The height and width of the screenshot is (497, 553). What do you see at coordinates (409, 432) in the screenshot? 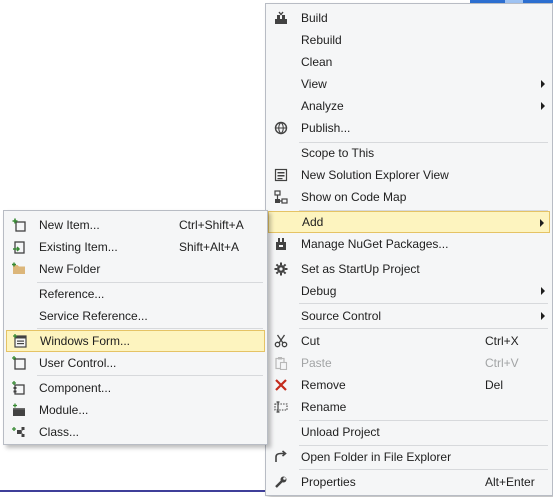
I see `menu-item-unload-project: Unload Project` at bounding box center [409, 432].